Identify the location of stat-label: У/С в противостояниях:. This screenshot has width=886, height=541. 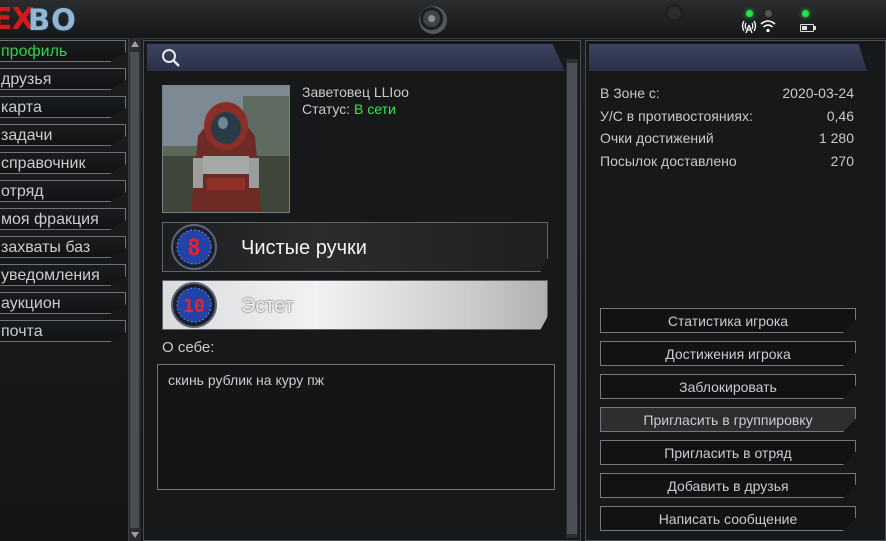
(676, 115).